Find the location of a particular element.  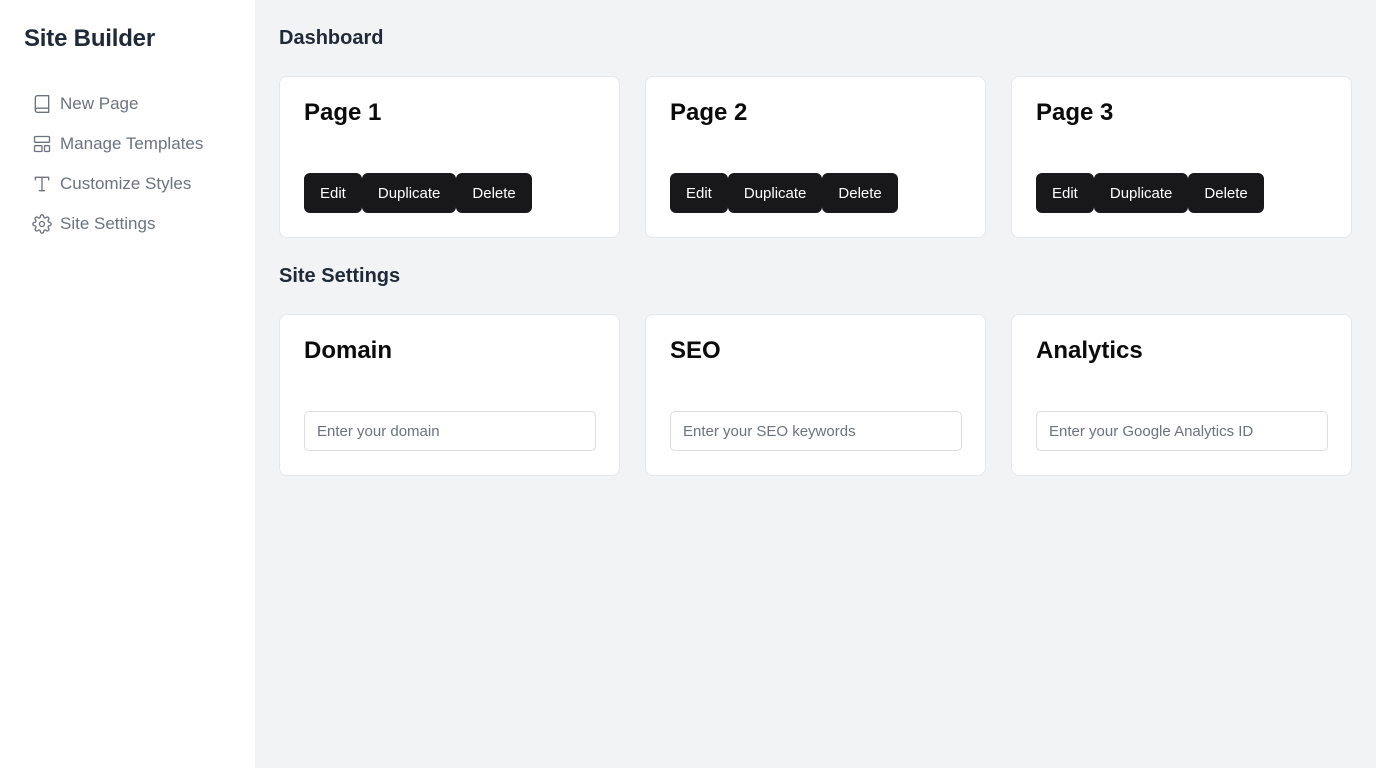

sidebar-item-manage-templates: Manage Templates is located at coordinates (127, 144).